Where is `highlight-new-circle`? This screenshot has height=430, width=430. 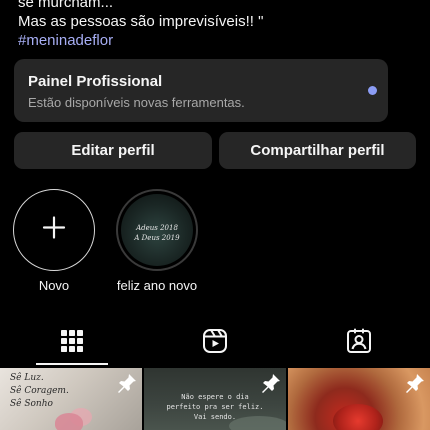 highlight-new-circle is located at coordinates (54, 230).